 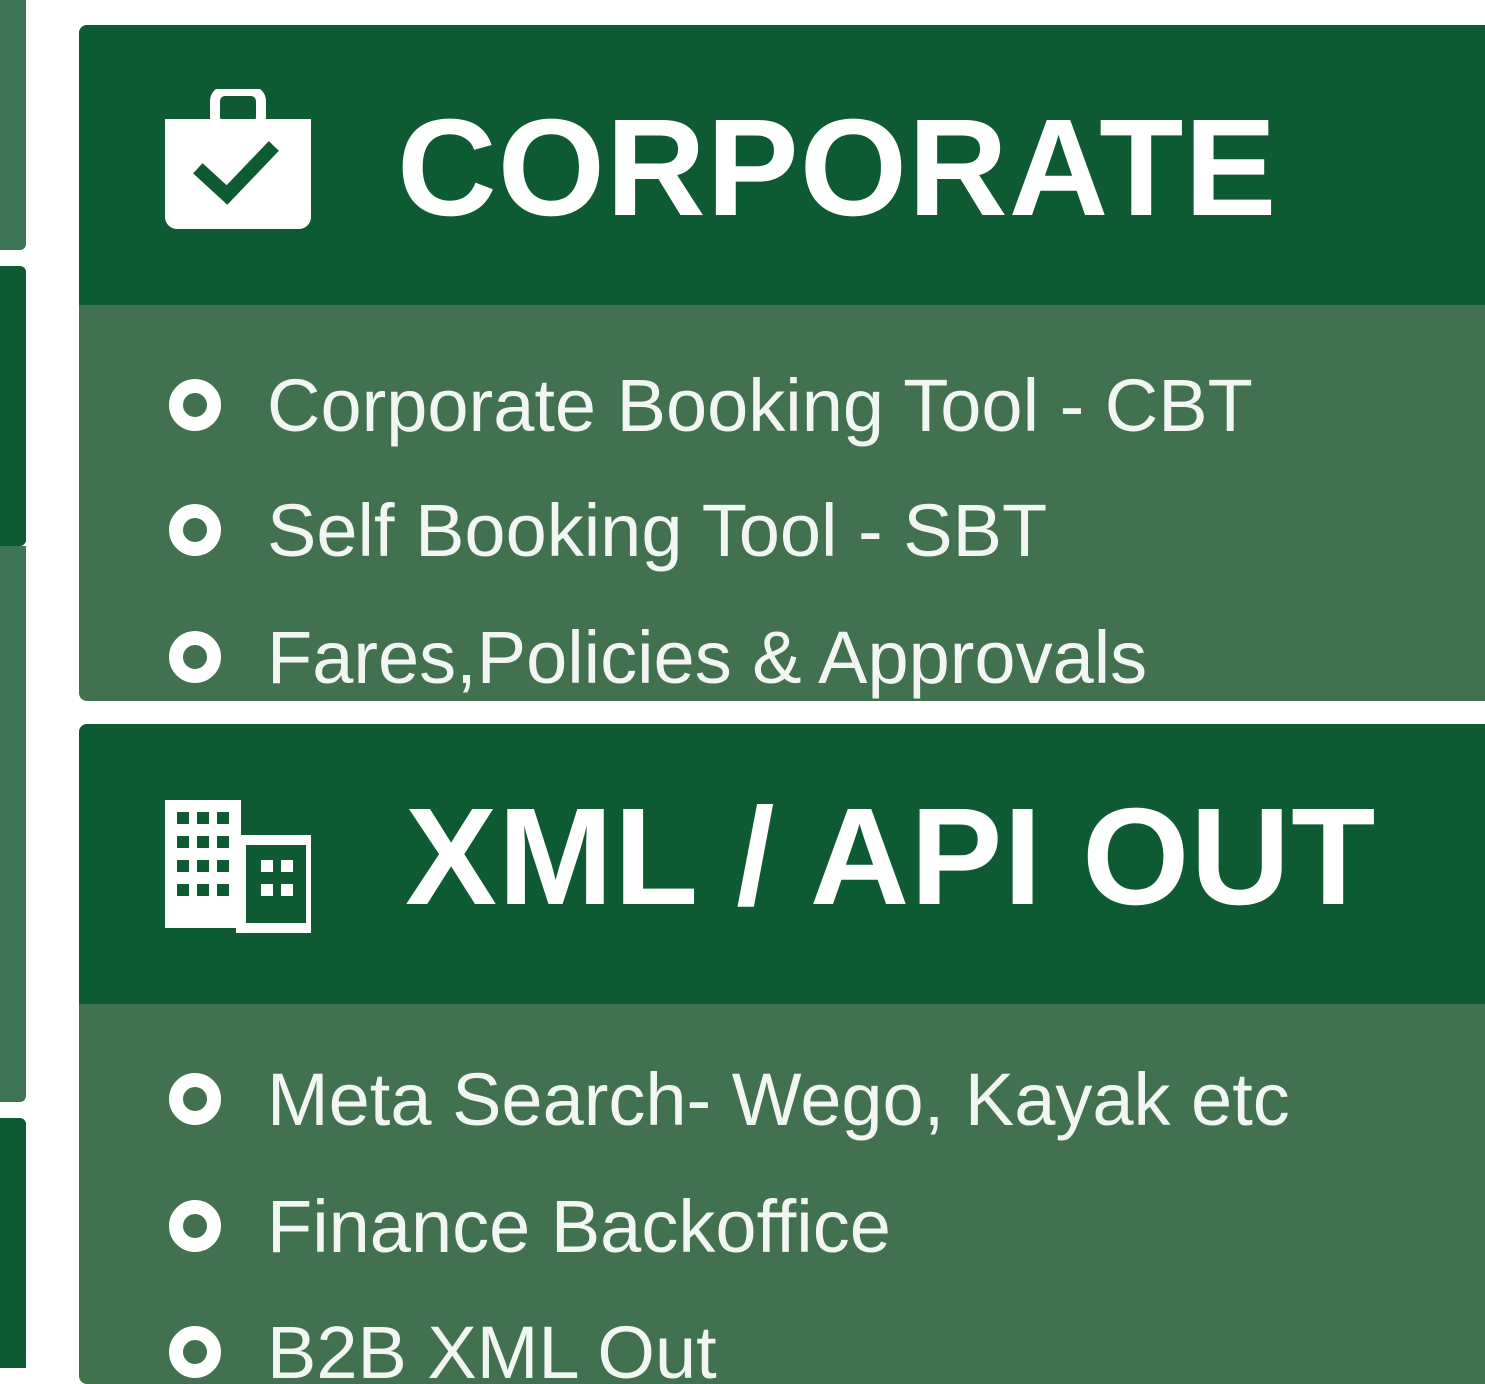 I want to click on list-item: Corporate Booking Tool - CBT, so click(x=710, y=405).